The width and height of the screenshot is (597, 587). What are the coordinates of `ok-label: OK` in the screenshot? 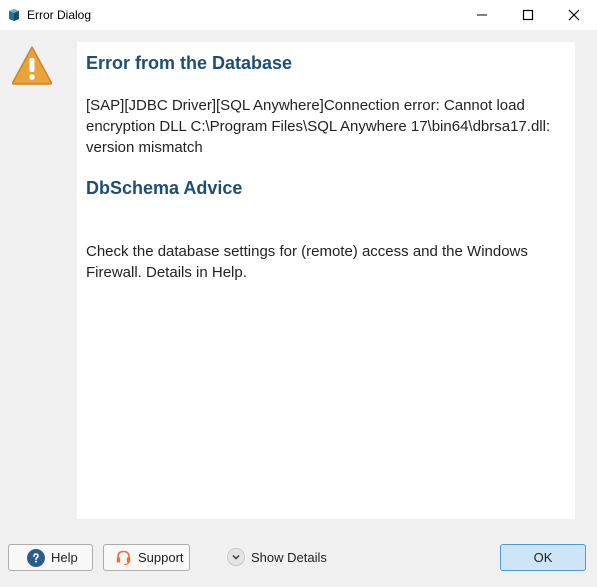 It's located at (543, 557).